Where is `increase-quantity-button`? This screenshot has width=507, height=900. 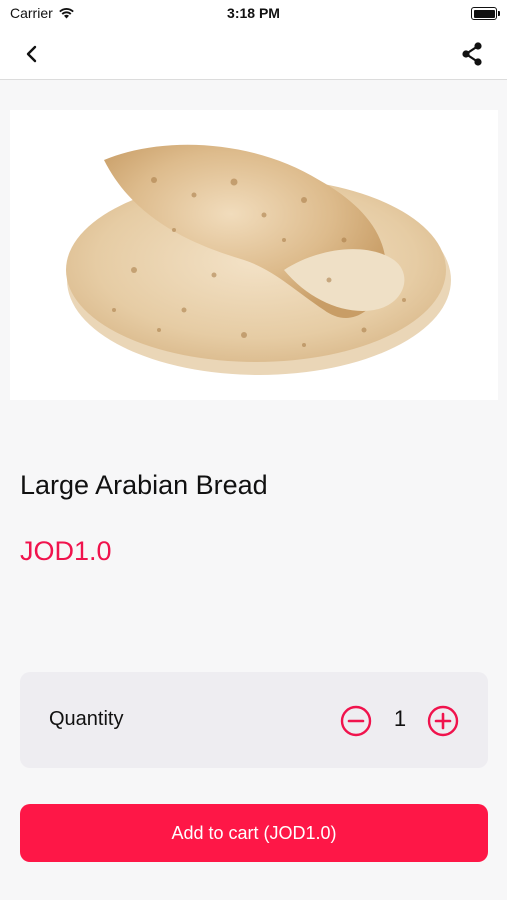 increase-quantity-button is located at coordinates (443, 721).